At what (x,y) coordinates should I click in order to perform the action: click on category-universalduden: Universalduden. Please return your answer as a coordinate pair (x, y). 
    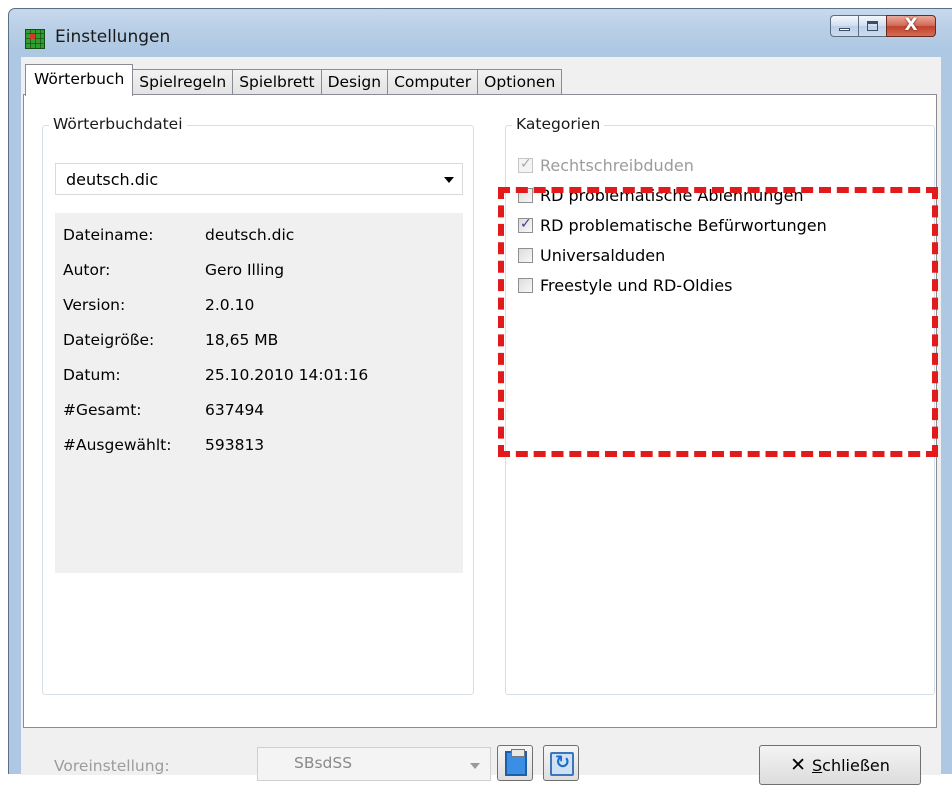
    Looking at the image, I should click on (591, 255).